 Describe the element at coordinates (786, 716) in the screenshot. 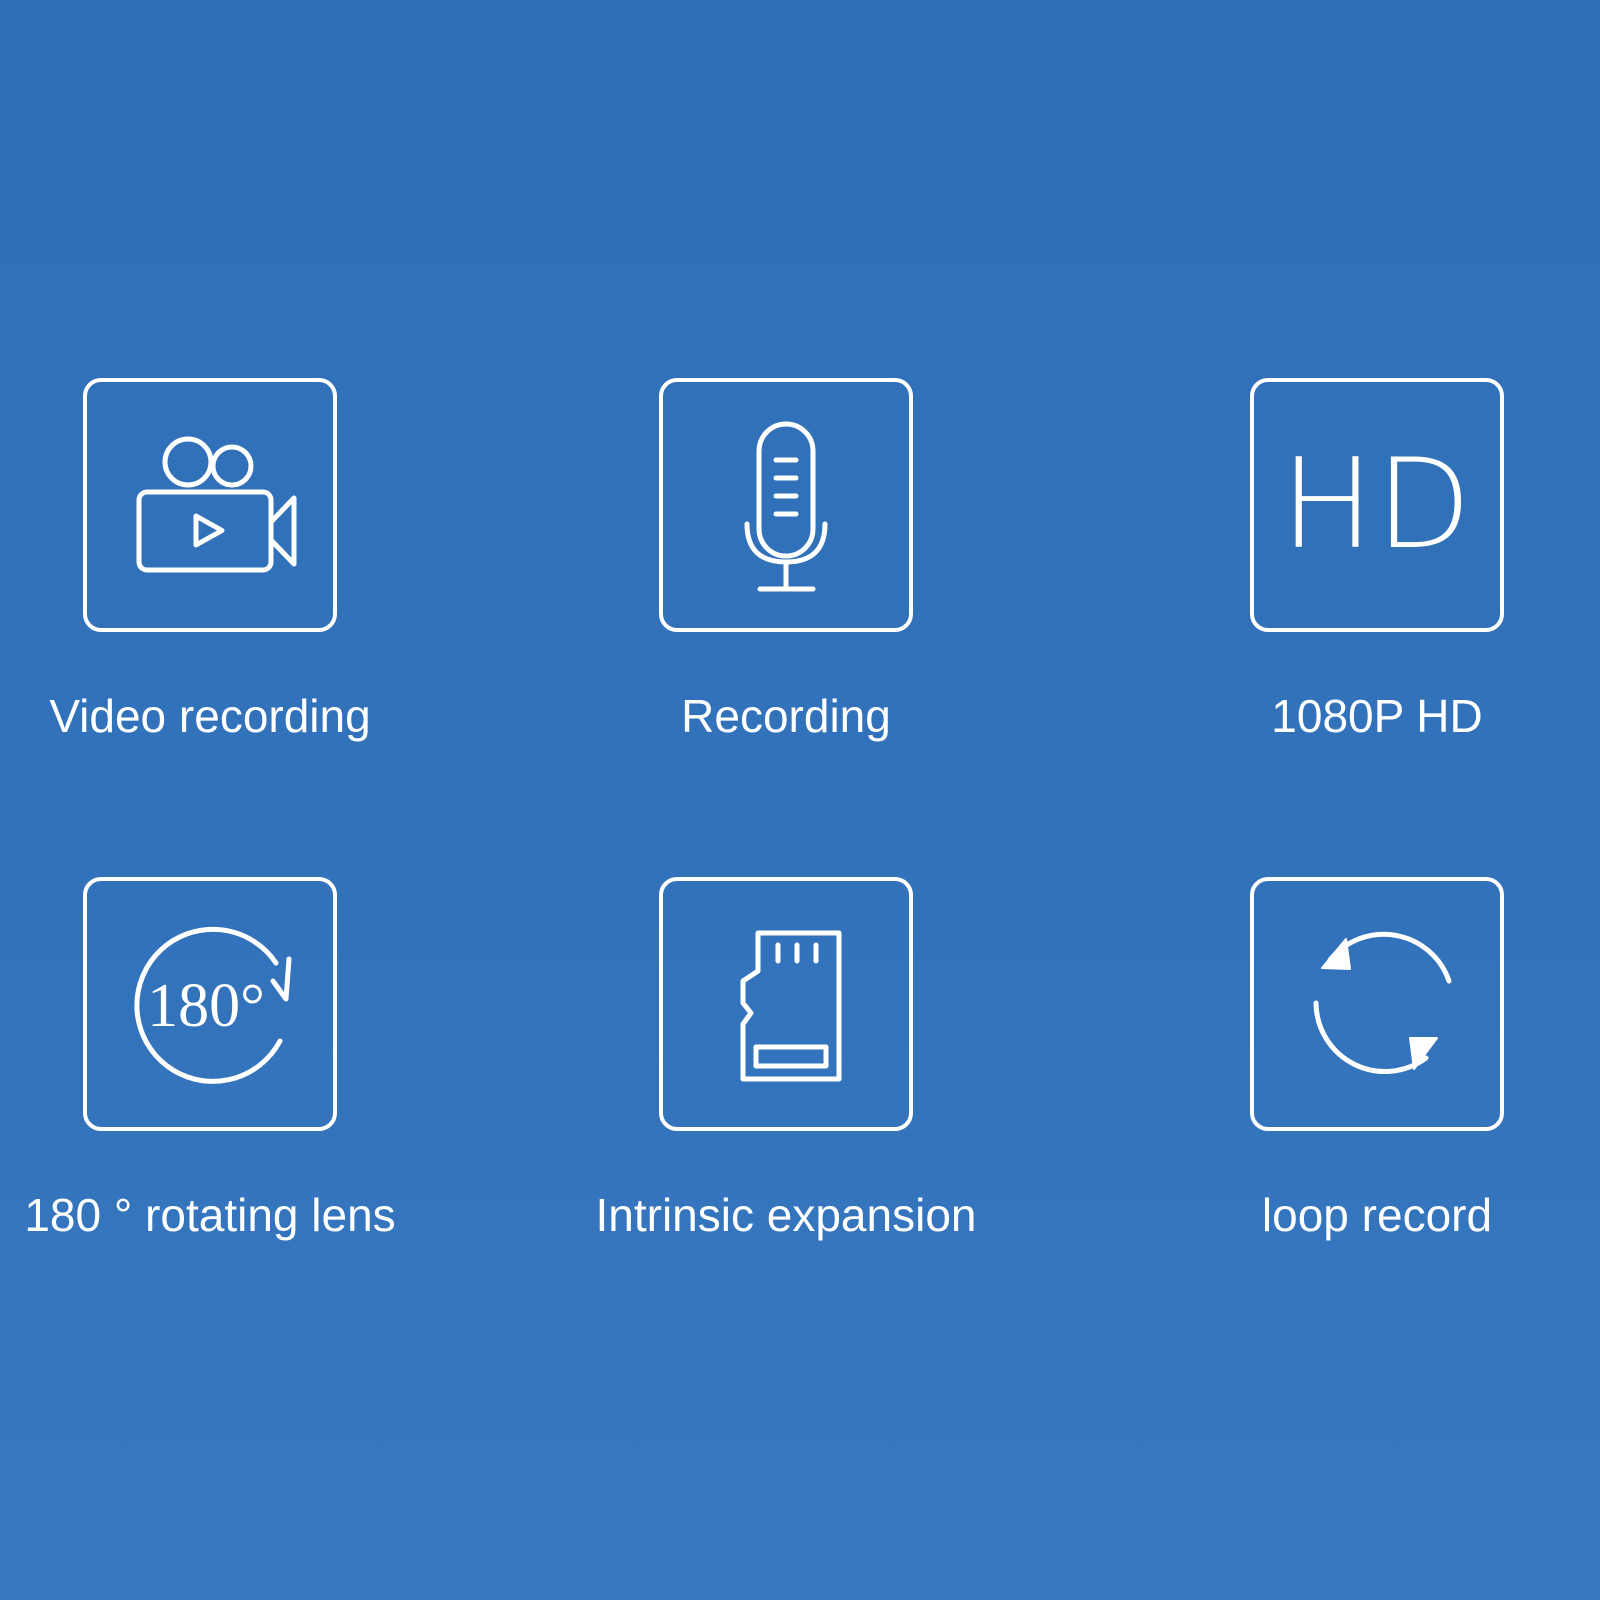

I see `feature-label: Recording` at that location.